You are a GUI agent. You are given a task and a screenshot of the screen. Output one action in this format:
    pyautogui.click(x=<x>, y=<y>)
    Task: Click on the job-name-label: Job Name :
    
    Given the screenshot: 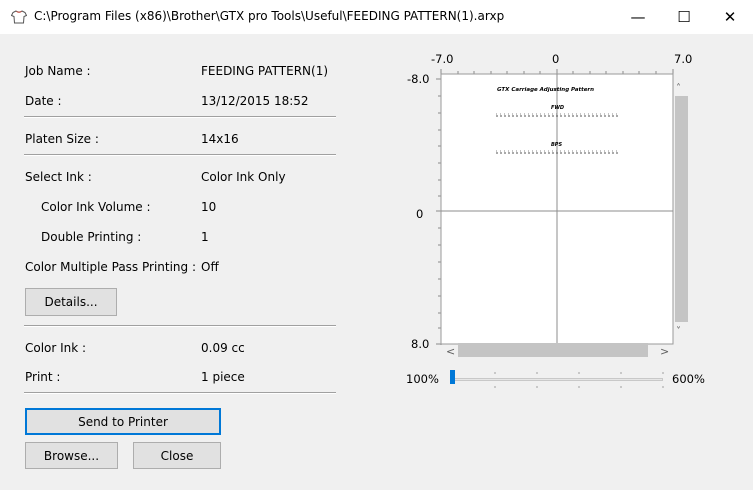 What is the action you would take?
    pyautogui.click(x=58, y=71)
    